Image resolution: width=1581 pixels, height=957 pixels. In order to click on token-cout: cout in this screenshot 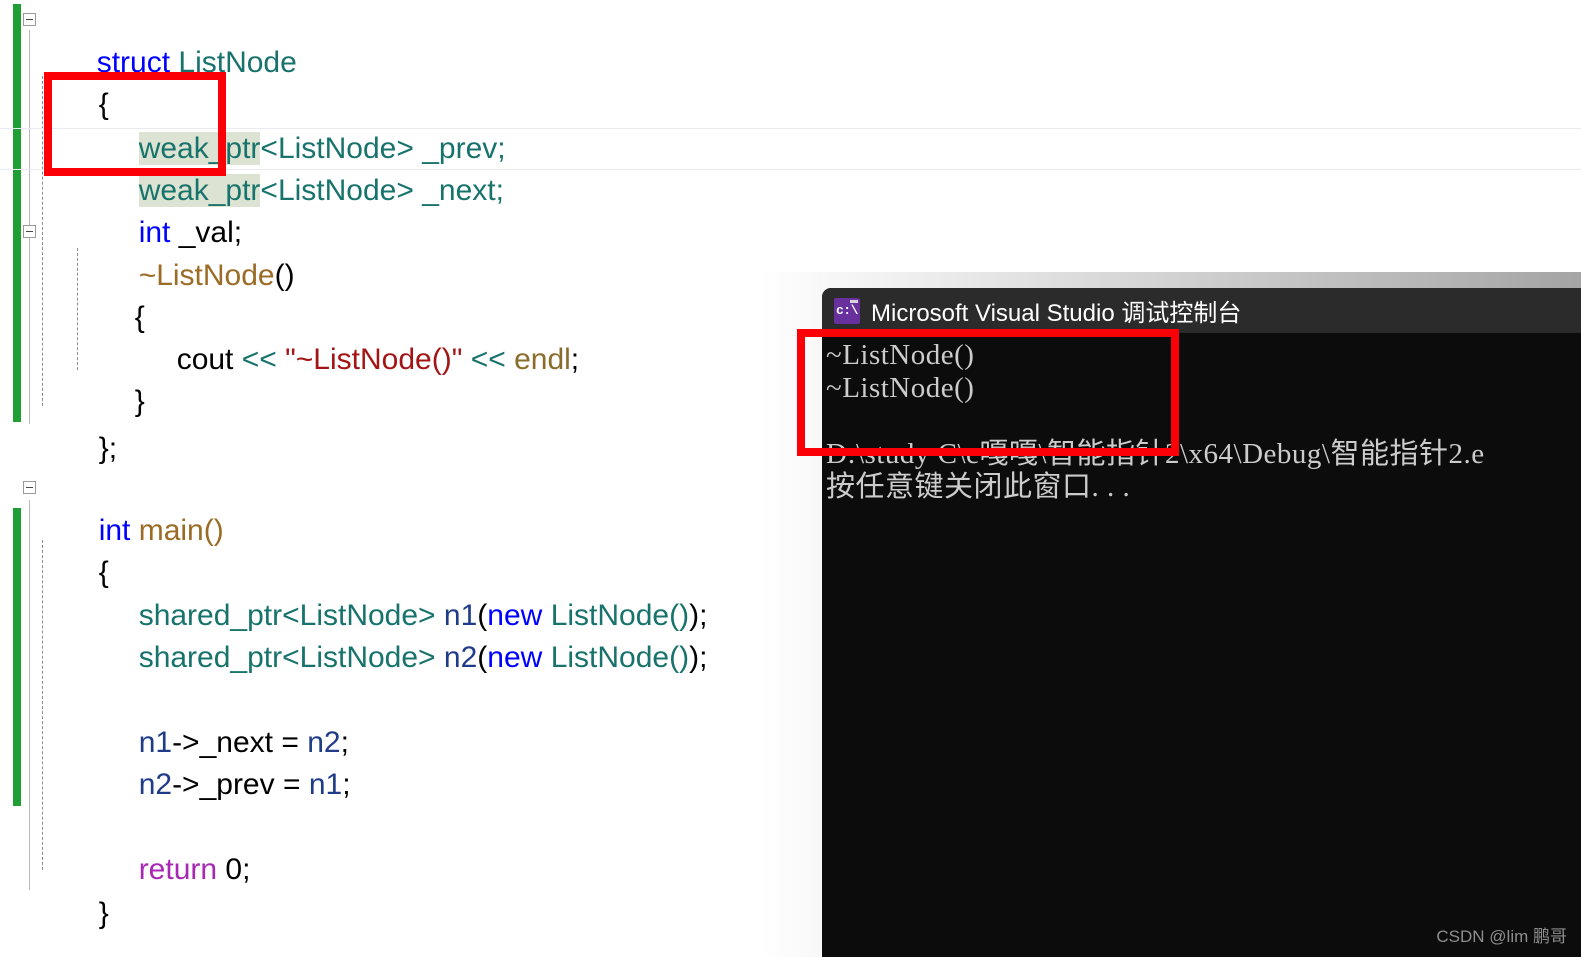, I will do `click(205, 359)`.